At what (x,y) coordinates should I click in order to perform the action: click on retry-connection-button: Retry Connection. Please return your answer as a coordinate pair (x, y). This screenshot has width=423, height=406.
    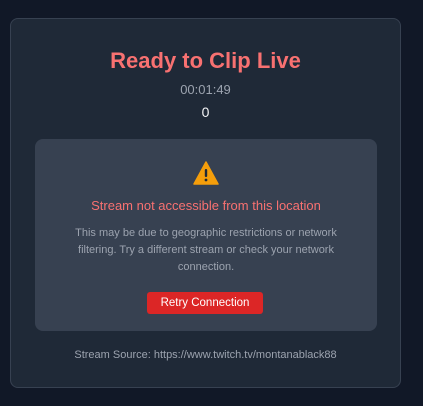
    Looking at the image, I should click on (205, 303).